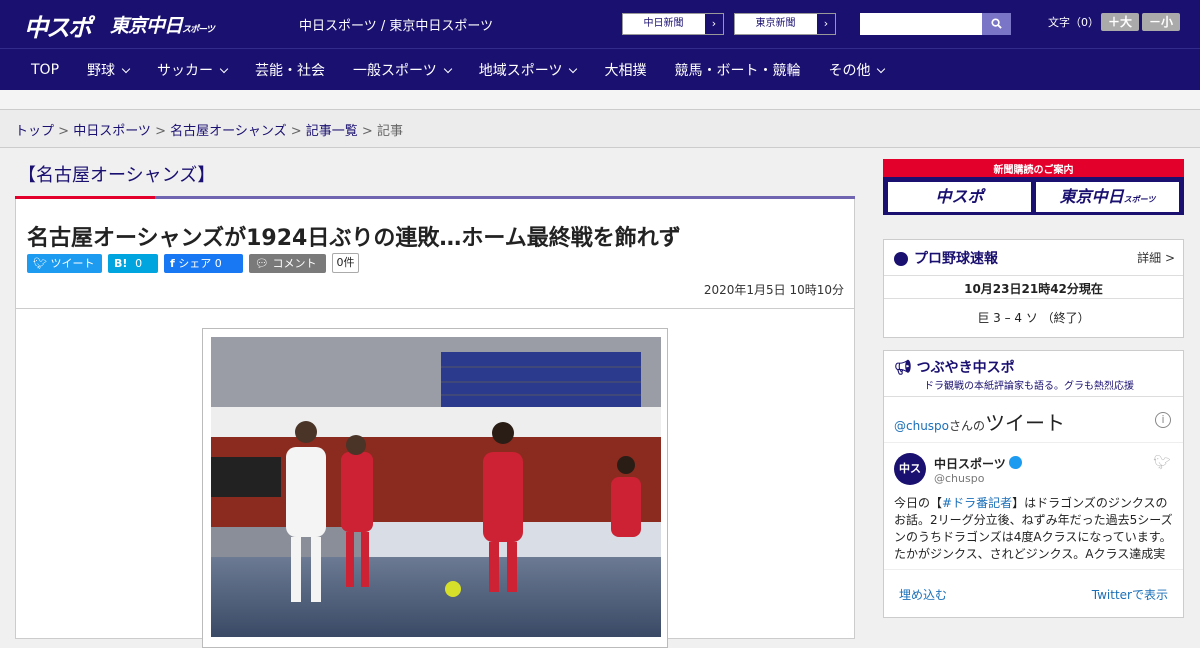 Image resolution: width=1200 pixels, height=648 pixels. What do you see at coordinates (959, 197) in the screenshot?
I see `subscribe-chuspo-button: 中スポ` at bounding box center [959, 197].